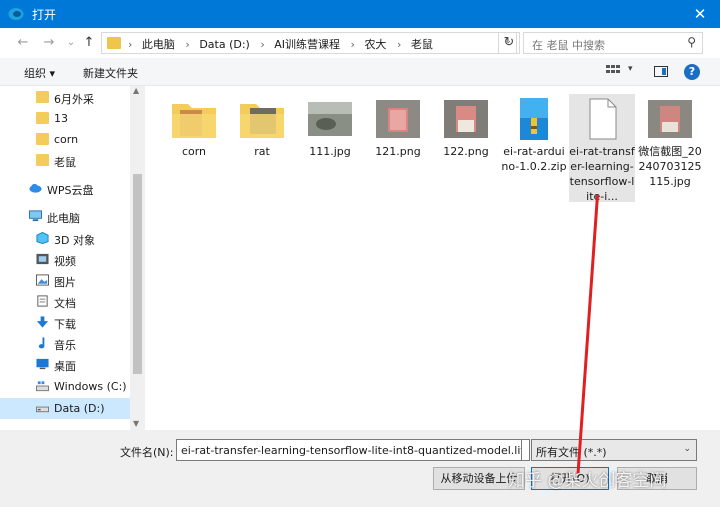 This screenshot has width=720, height=507. Describe the element at coordinates (613, 43) in the screenshot. I see `search-box: 在 老鼠 中搜索 ⚲` at that location.